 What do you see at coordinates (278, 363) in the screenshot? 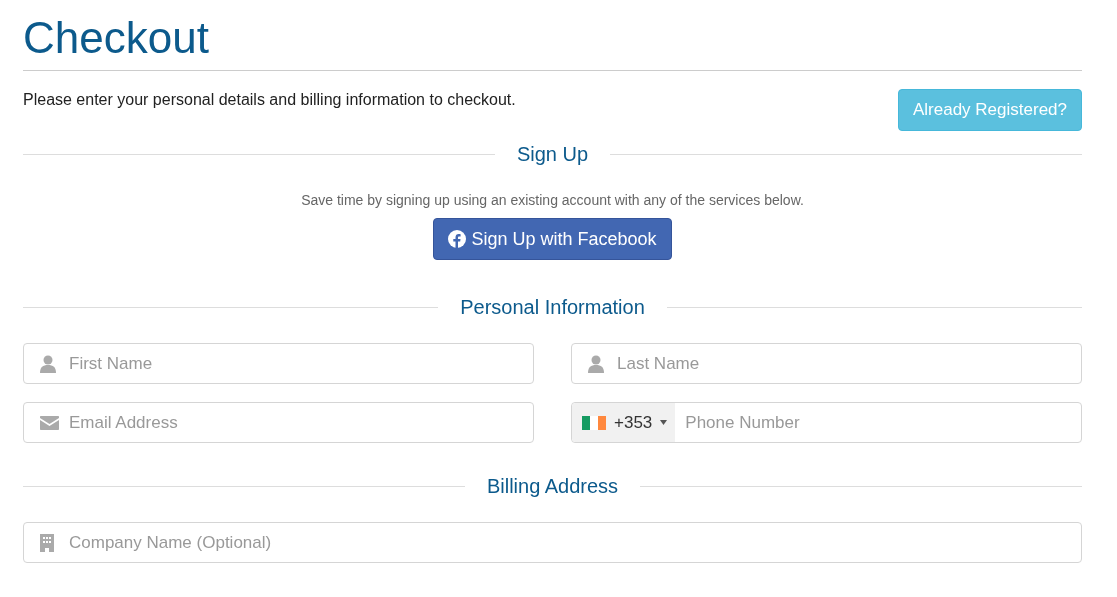
I see `input-field: First Name` at bounding box center [278, 363].